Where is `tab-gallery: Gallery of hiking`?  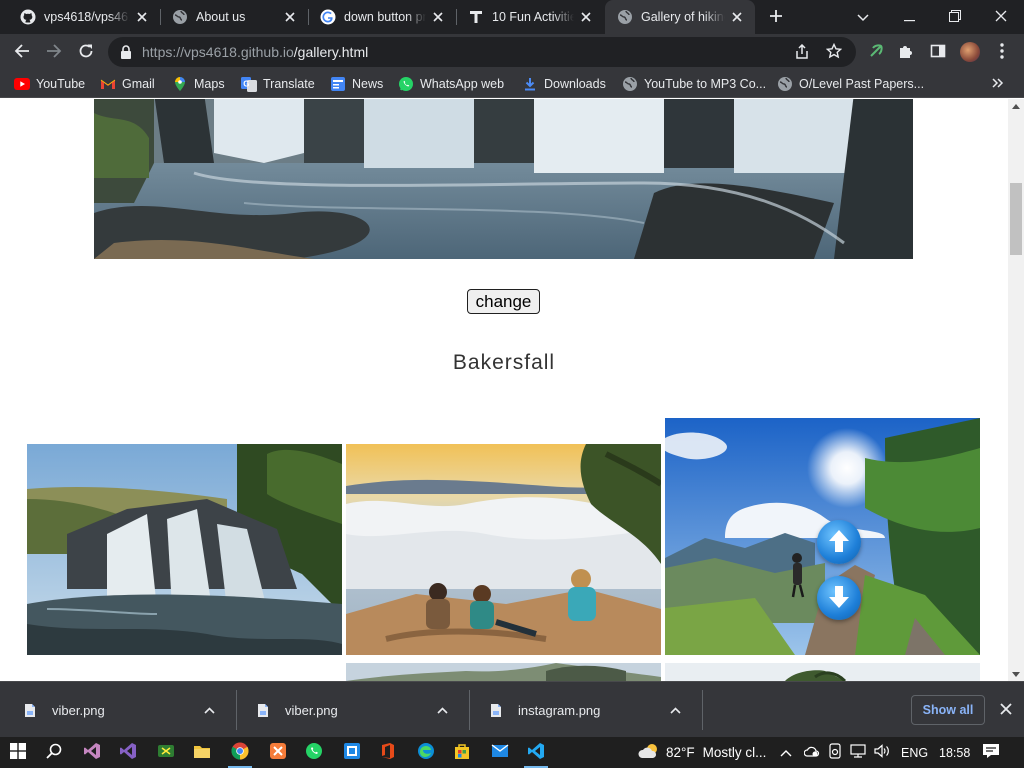
tab-gallery: Gallery of hiking is located at coordinates (680, 17).